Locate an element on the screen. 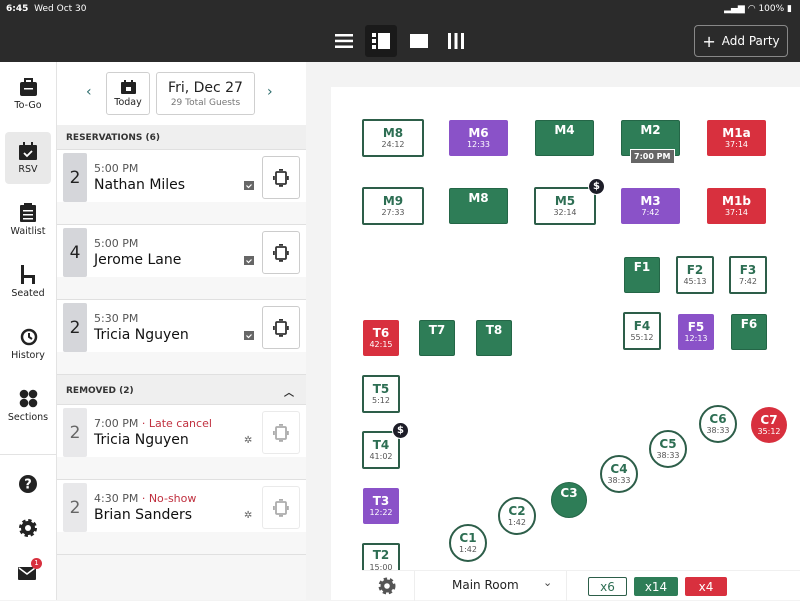 This screenshot has height=601, width=800. list-icon is located at coordinates (344, 41).